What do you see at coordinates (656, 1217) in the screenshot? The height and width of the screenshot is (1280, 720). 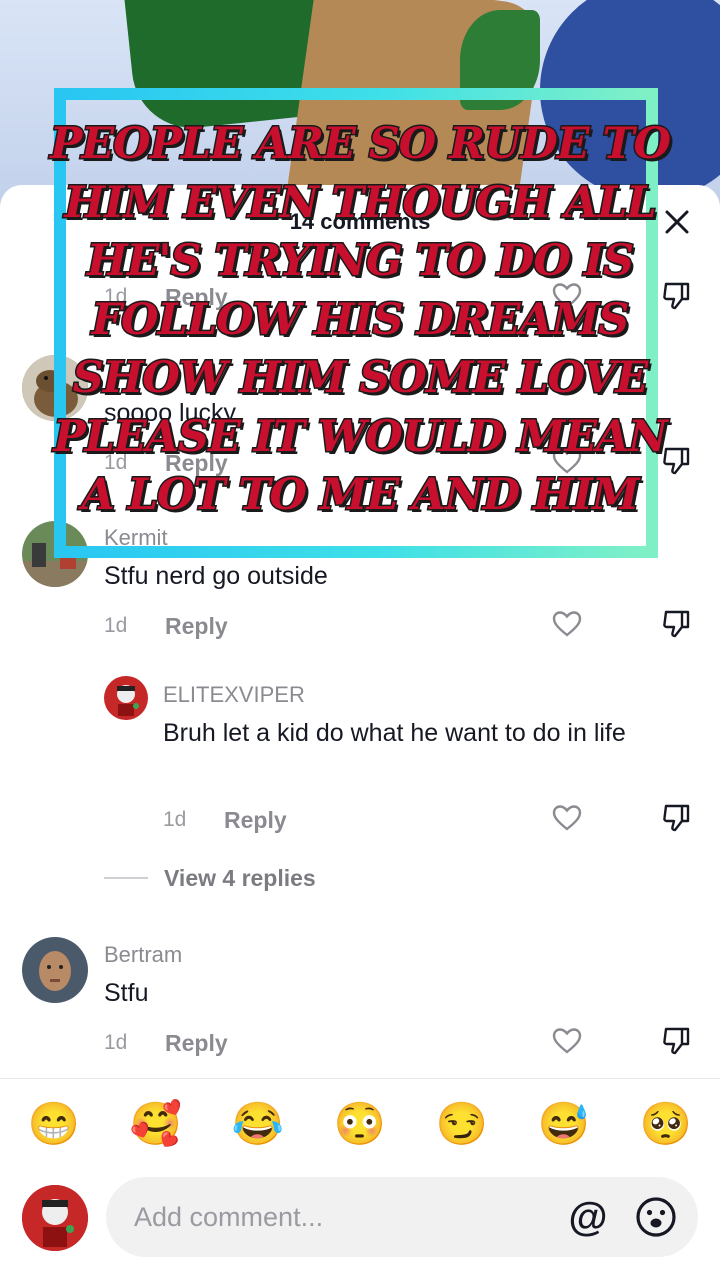 I see `emoji-picker-icon` at bounding box center [656, 1217].